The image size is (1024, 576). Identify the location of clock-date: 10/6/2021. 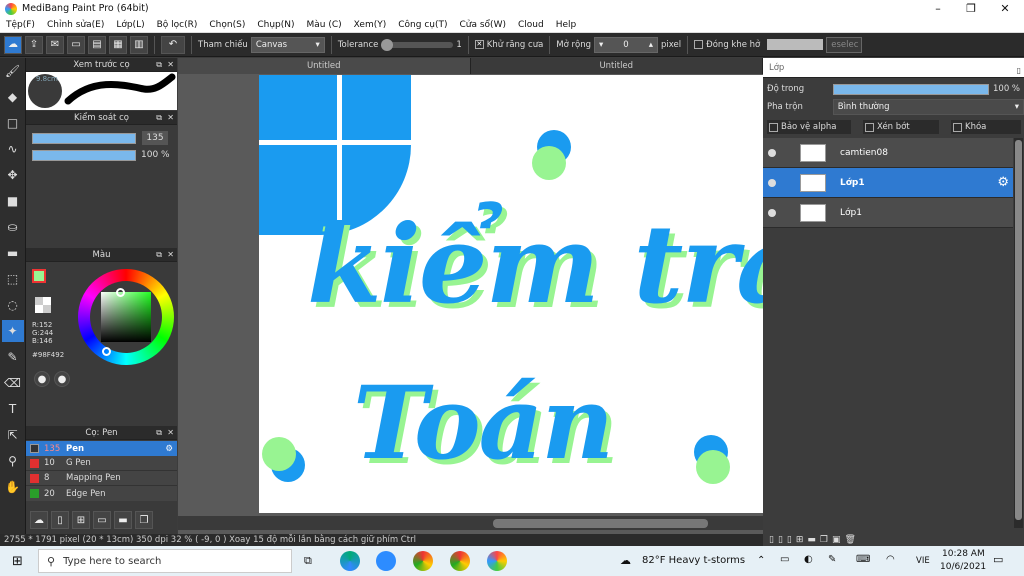
(963, 567).